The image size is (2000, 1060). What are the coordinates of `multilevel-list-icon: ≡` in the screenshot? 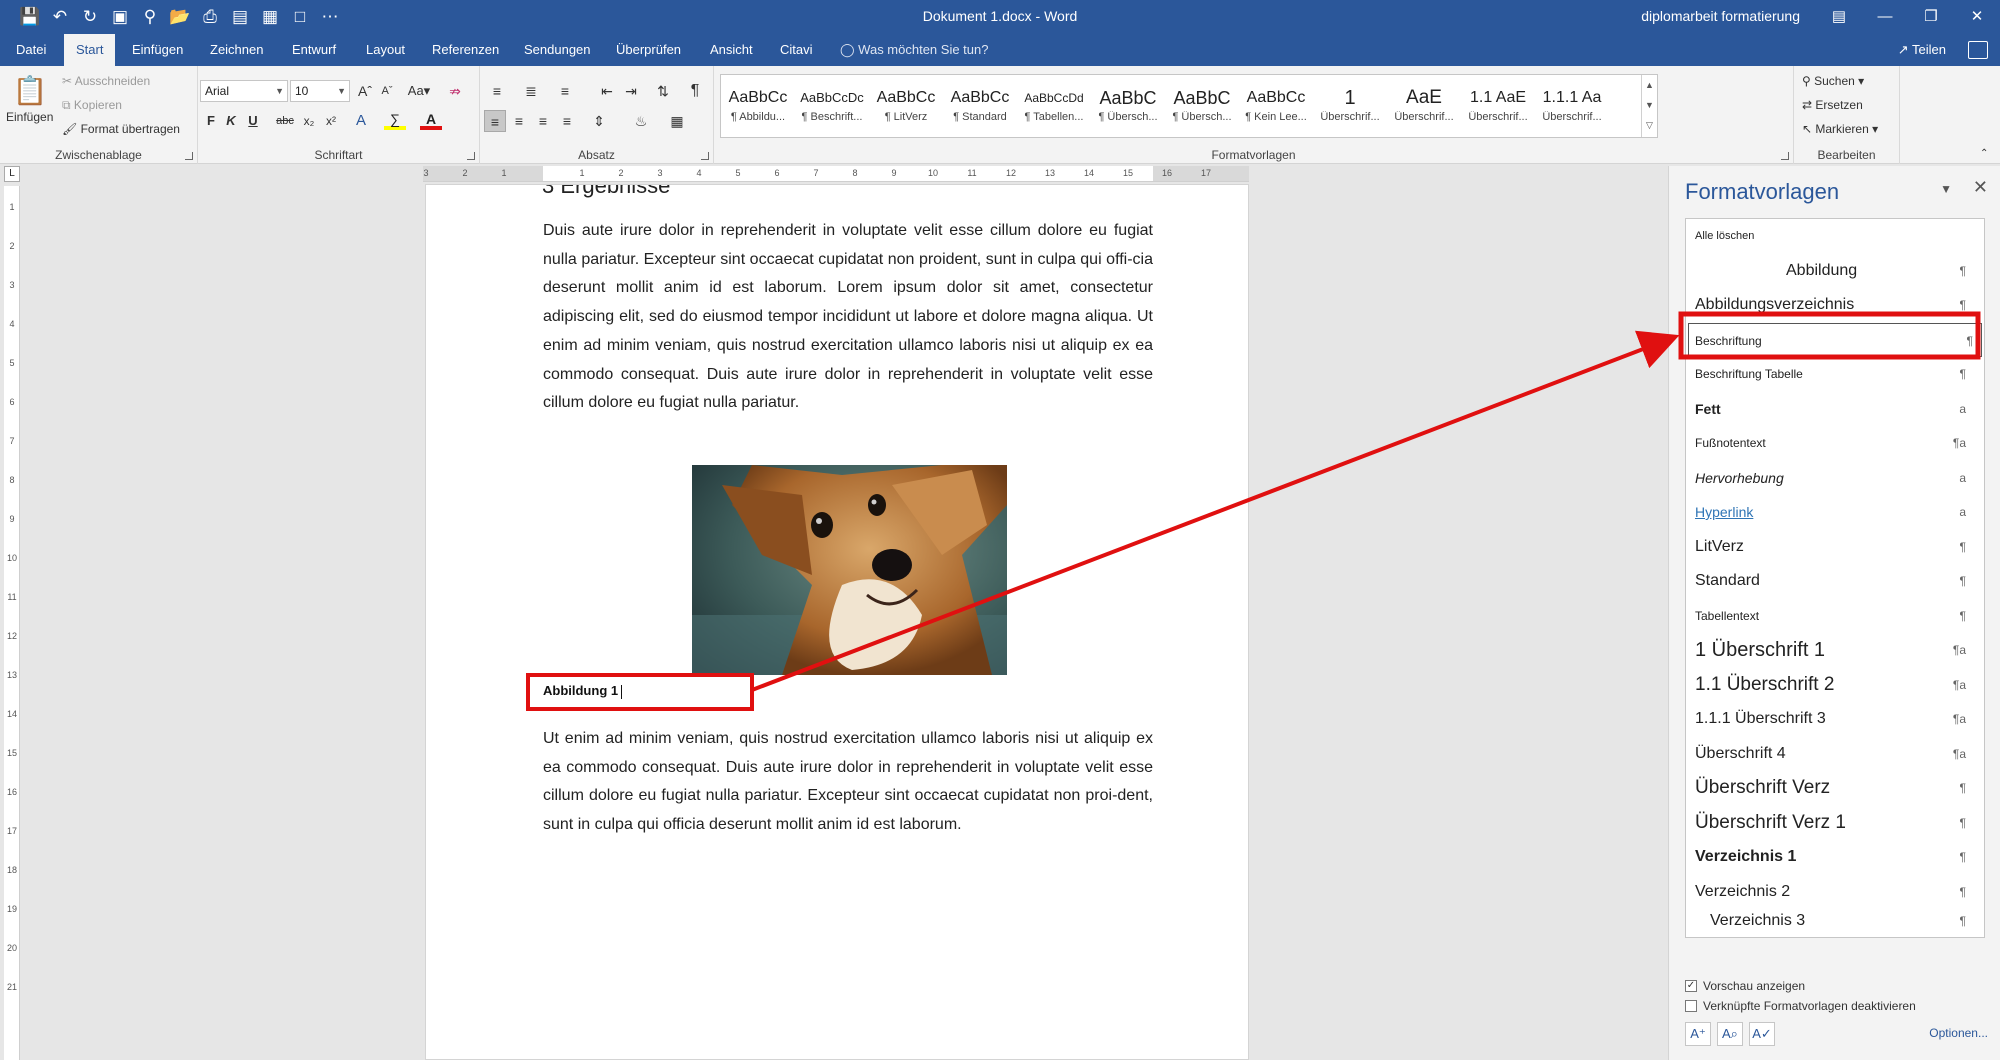 It's located at (565, 91).